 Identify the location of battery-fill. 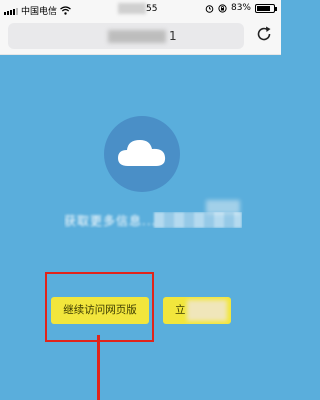
(264, 8).